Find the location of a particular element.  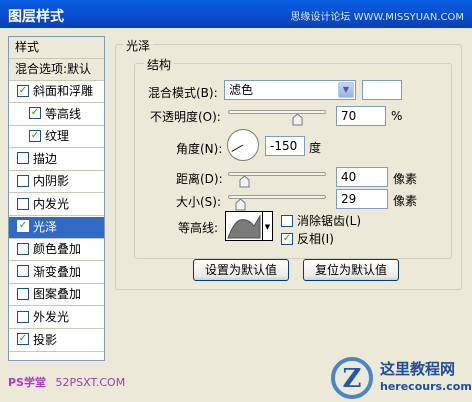

reset-default-button: 复位为默认值 is located at coordinates (351, 270).